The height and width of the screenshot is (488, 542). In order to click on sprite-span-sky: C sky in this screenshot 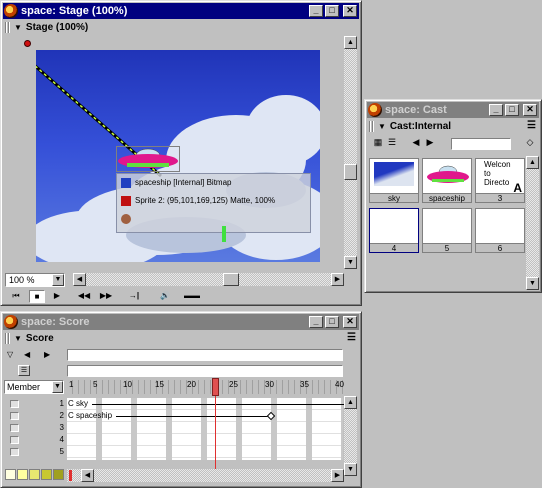, I will do `click(206, 404)`.